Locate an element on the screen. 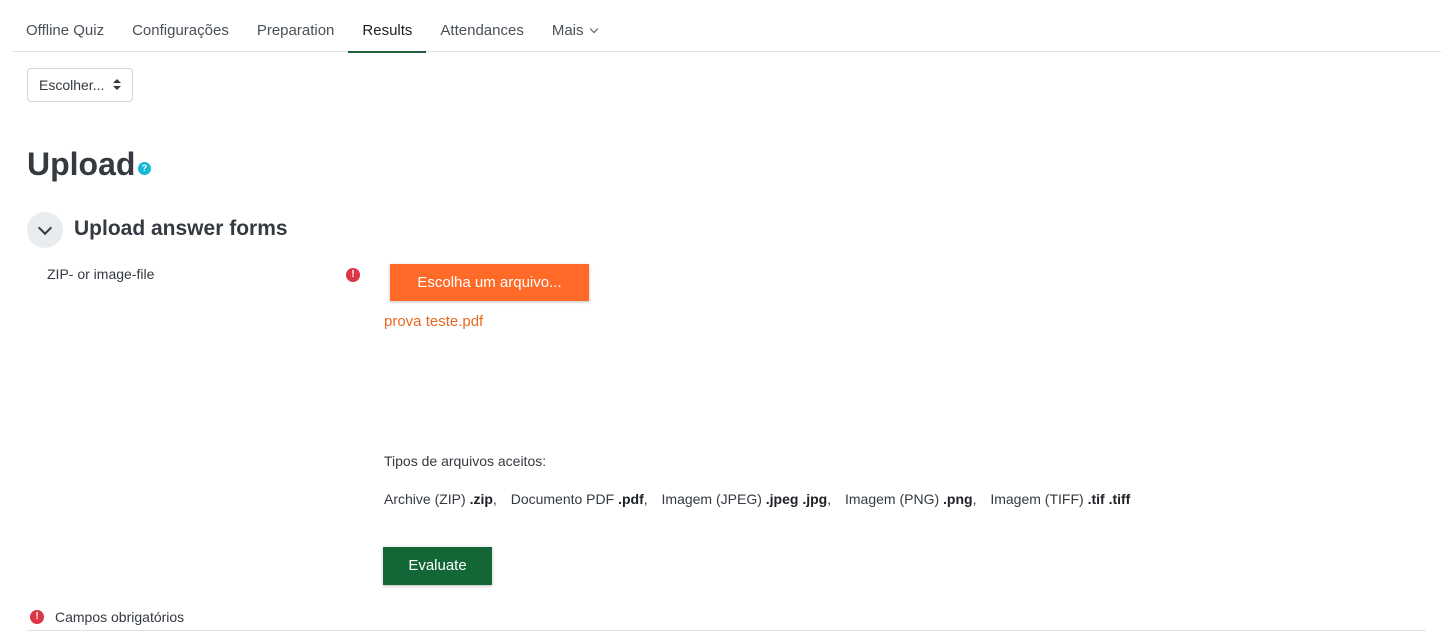 The height and width of the screenshot is (637, 1451). type-name: Documento PDF is located at coordinates (562, 499).